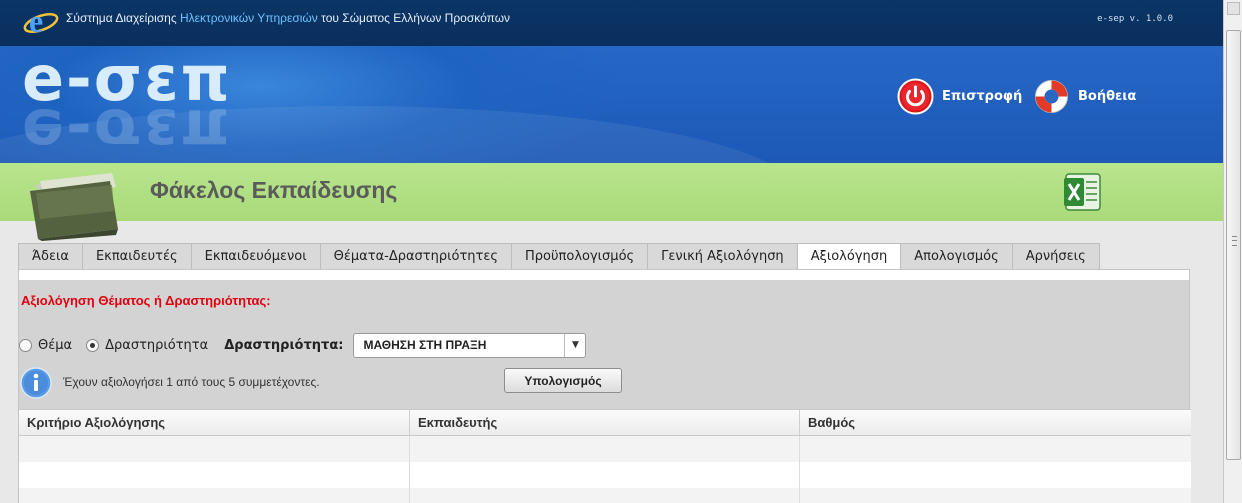 The width and height of the screenshot is (1242, 503). What do you see at coordinates (722, 256) in the screenshot?
I see `tab-geniki-axiologisi: Γενική Αξιολόγηση` at bounding box center [722, 256].